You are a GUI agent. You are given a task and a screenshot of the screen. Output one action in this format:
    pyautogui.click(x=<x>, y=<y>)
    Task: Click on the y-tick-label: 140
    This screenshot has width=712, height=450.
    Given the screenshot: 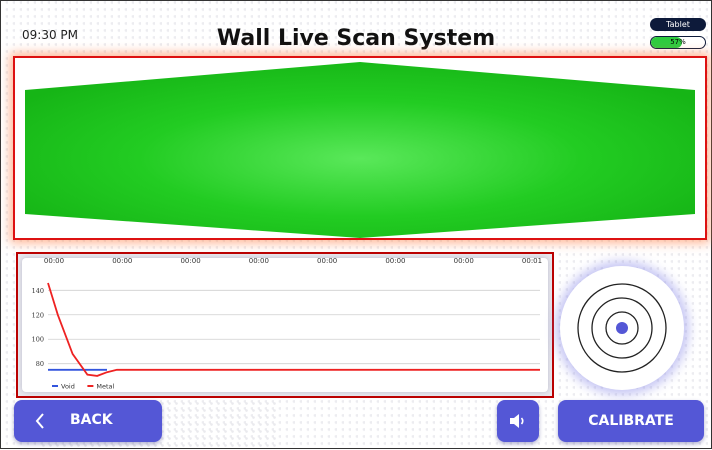 What is the action you would take?
    pyautogui.click(x=38, y=291)
    